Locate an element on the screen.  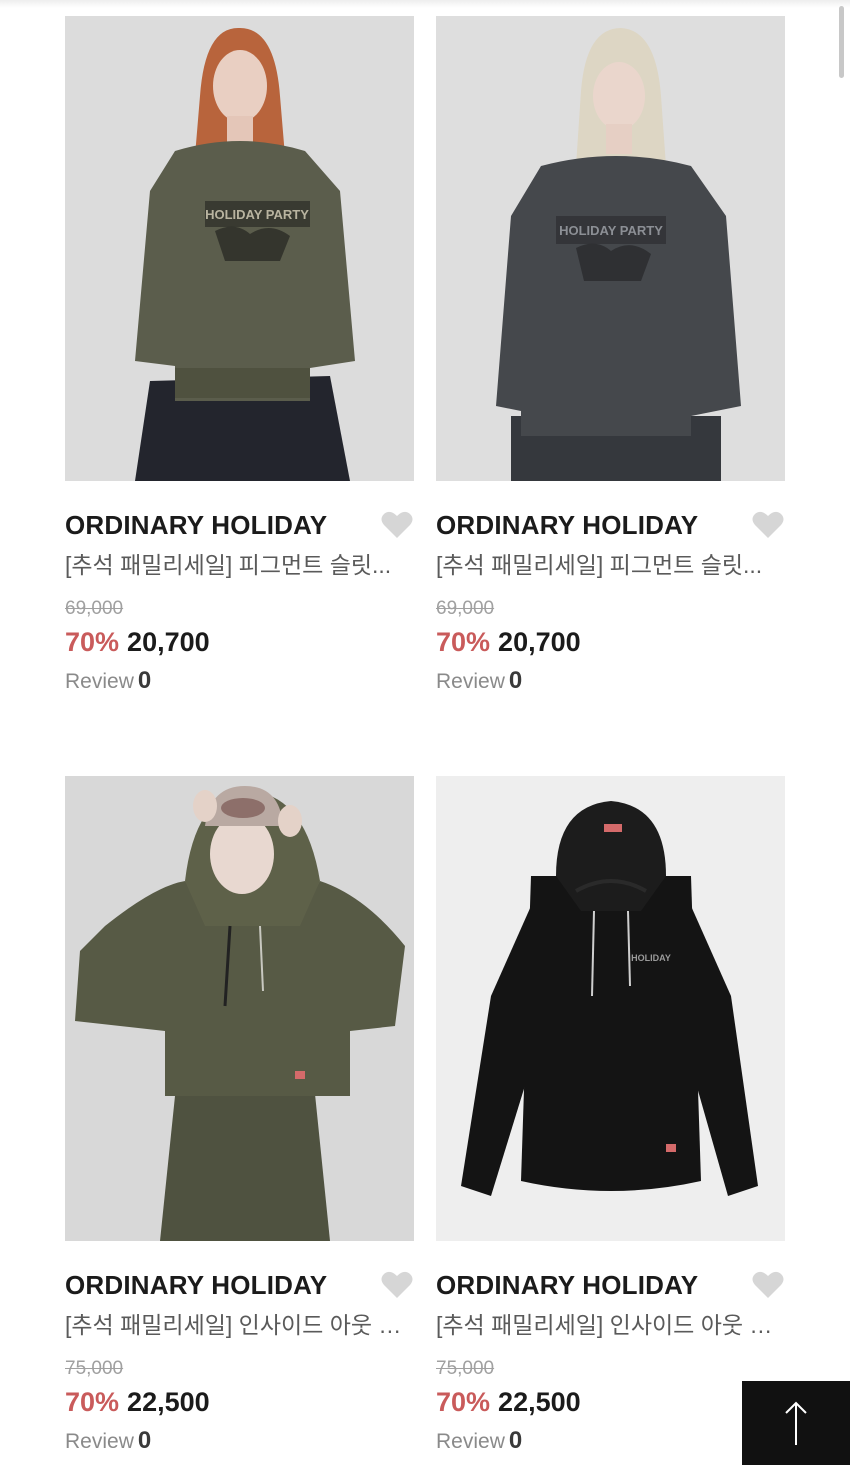
scroll-to-top-button is located at coordinates (796, 1423).